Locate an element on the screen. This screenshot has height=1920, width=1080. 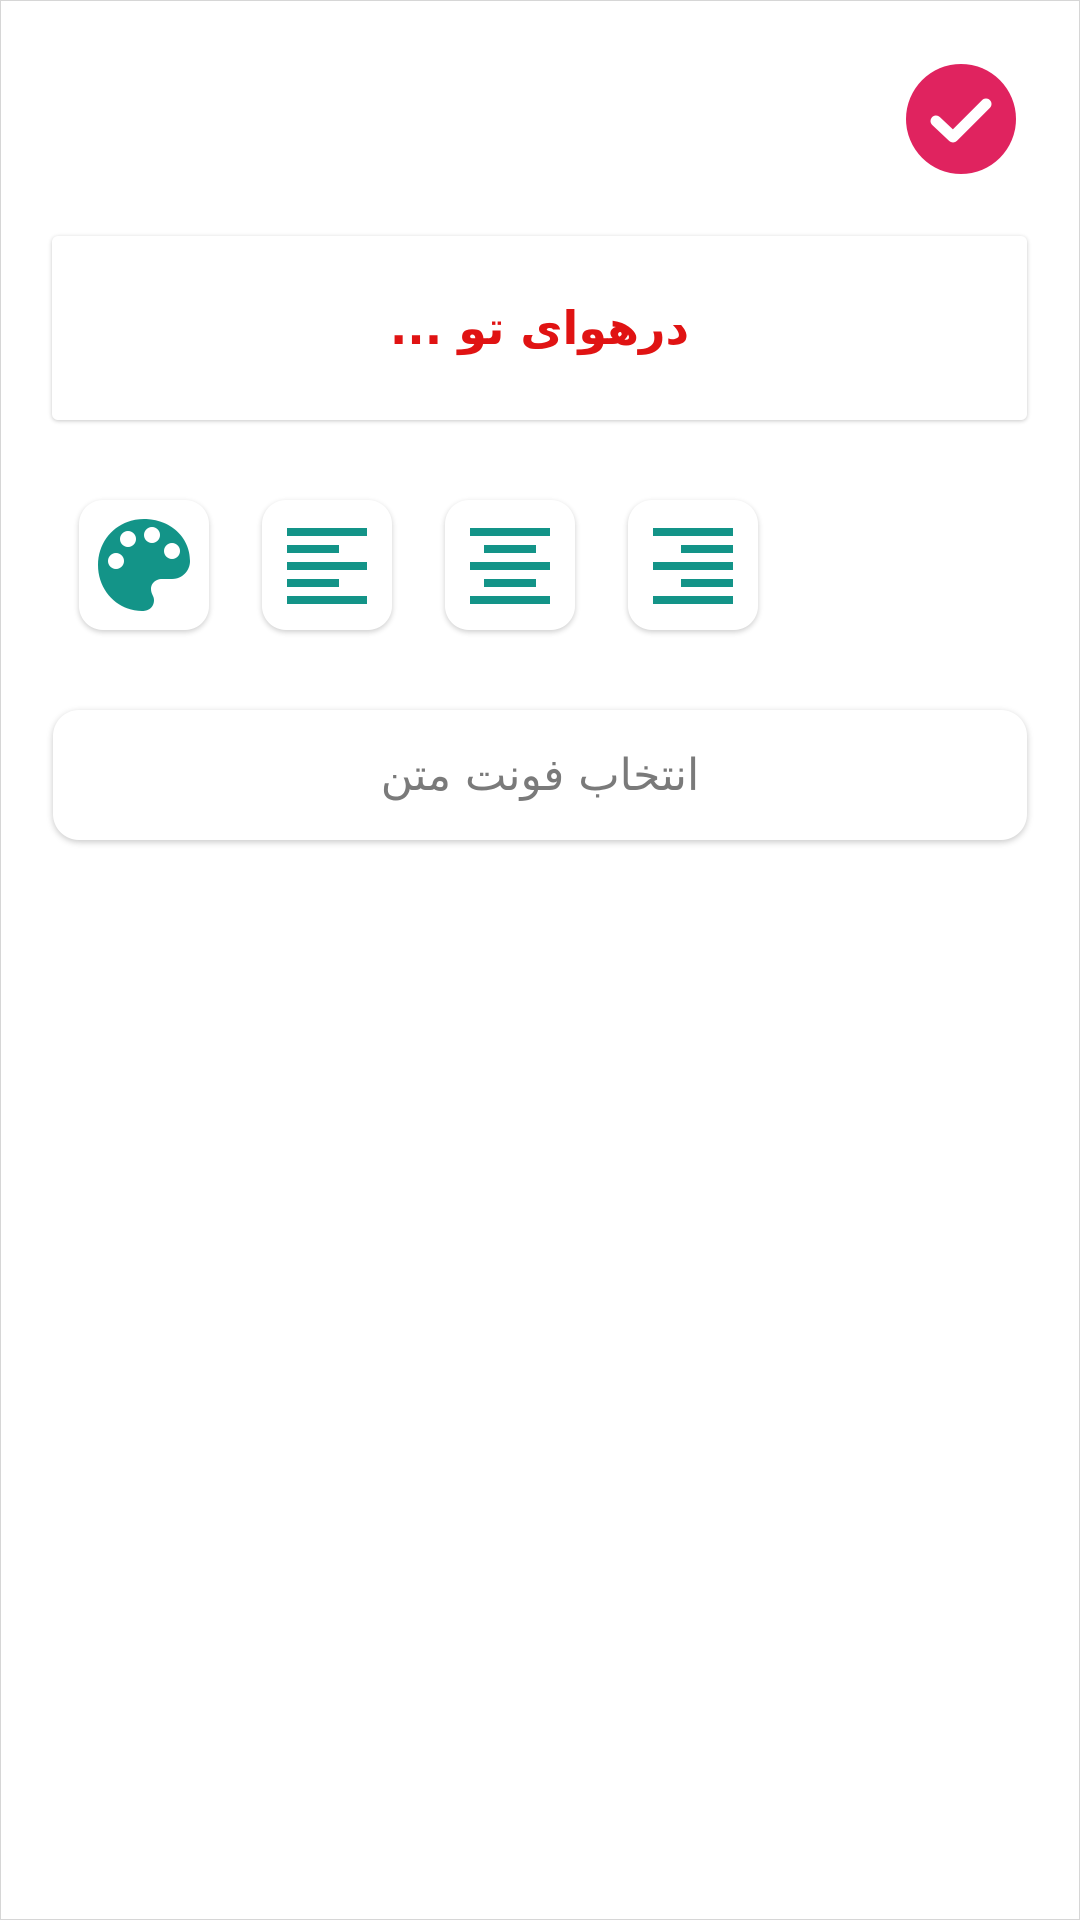
align-center-button is located at coordinates (510, 565).